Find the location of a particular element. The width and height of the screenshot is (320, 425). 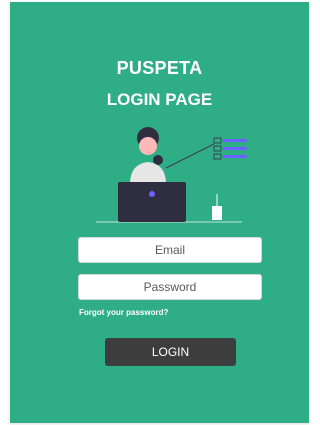

forgot-password-link: Forgot your password? is located at coordinates (123, 312).